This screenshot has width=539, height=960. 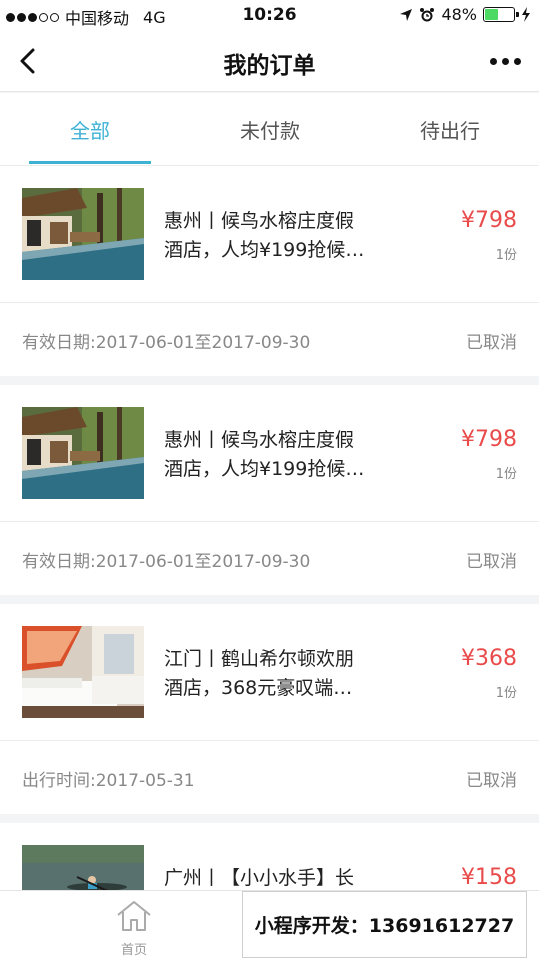 What do you see at coordinates (505, 61) in the screenshot?
I see `more-menu-button` at bounding box center [505, 61].